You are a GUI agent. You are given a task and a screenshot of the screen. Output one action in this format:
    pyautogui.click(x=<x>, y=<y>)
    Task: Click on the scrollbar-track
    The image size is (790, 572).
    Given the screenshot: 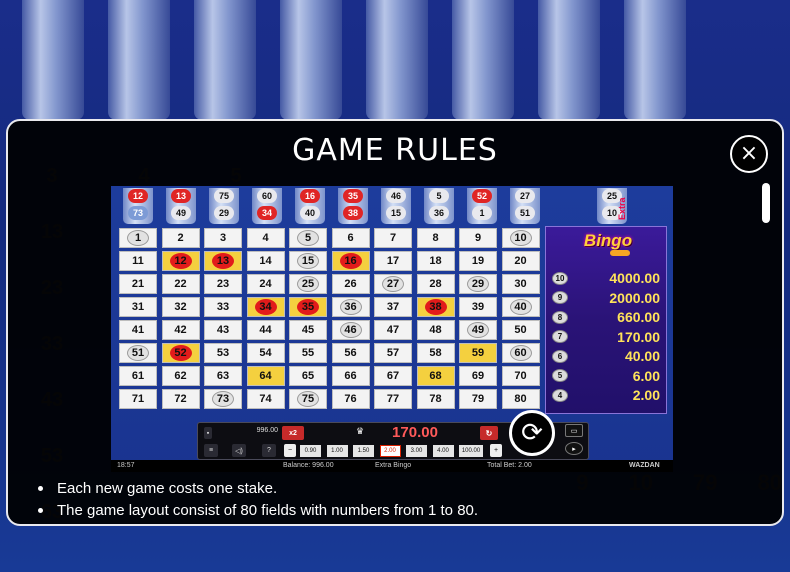 What is the action you would take?
    pyautogui.click(x=766, y=348)
    